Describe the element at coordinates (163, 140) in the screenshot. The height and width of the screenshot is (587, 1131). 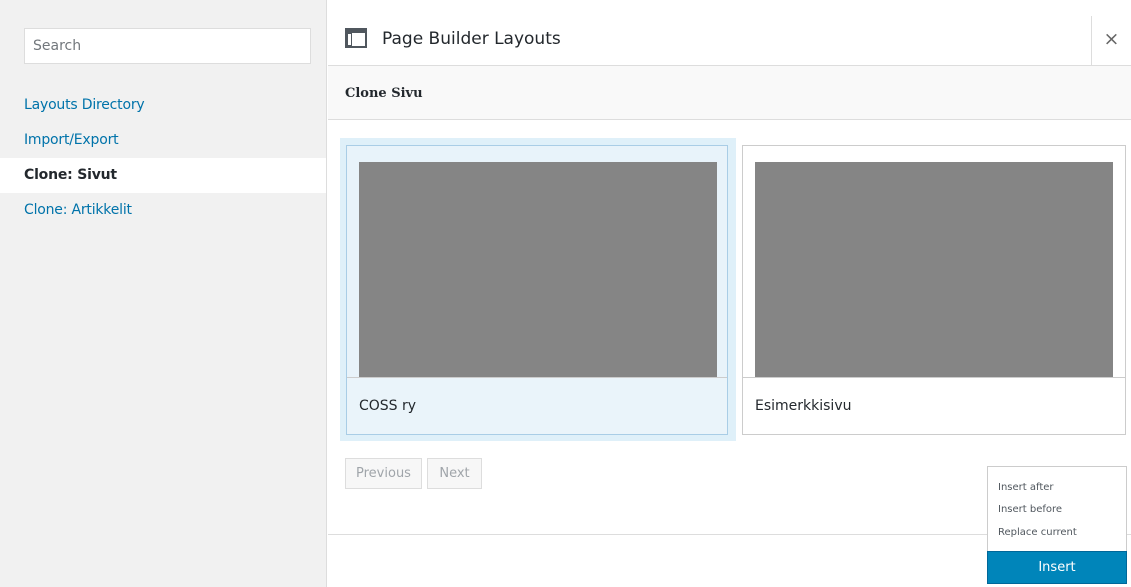
I see `sidebar-item-import-export: Import/Export` at that location.